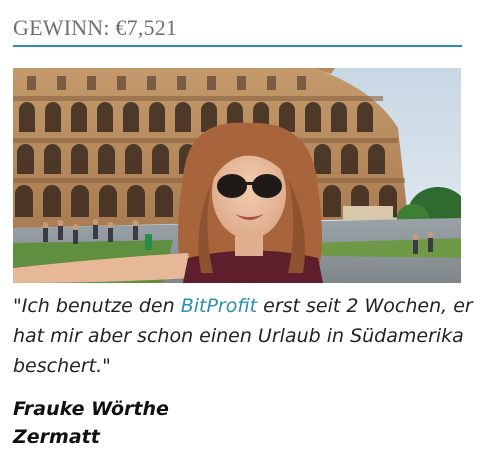  What do you see at coordinates (106, 366) in the screenshot?
I see `close-quote: "` at bounding box center [106, 366].